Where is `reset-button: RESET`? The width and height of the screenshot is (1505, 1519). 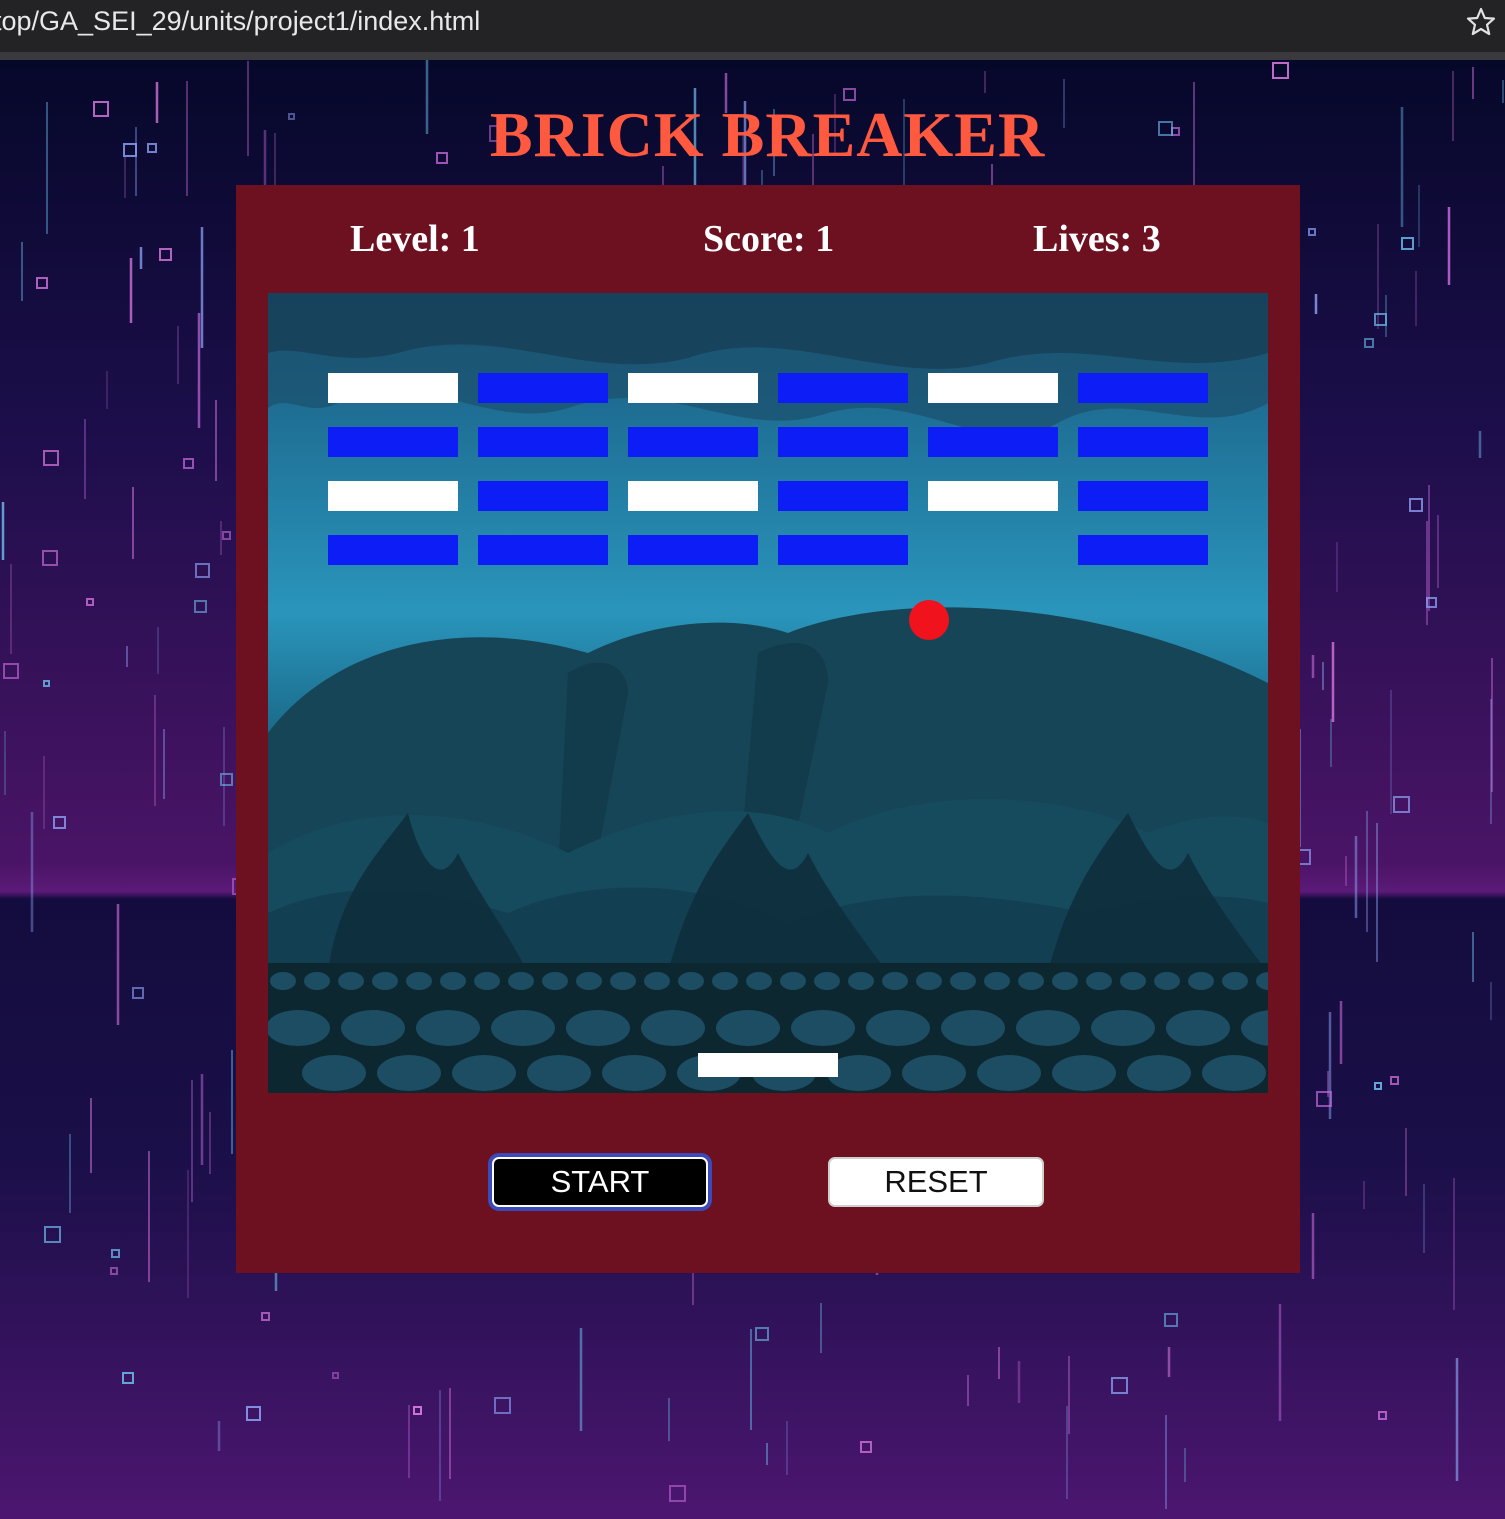 reset-button: RESET is located at coordinates (936, 1182).